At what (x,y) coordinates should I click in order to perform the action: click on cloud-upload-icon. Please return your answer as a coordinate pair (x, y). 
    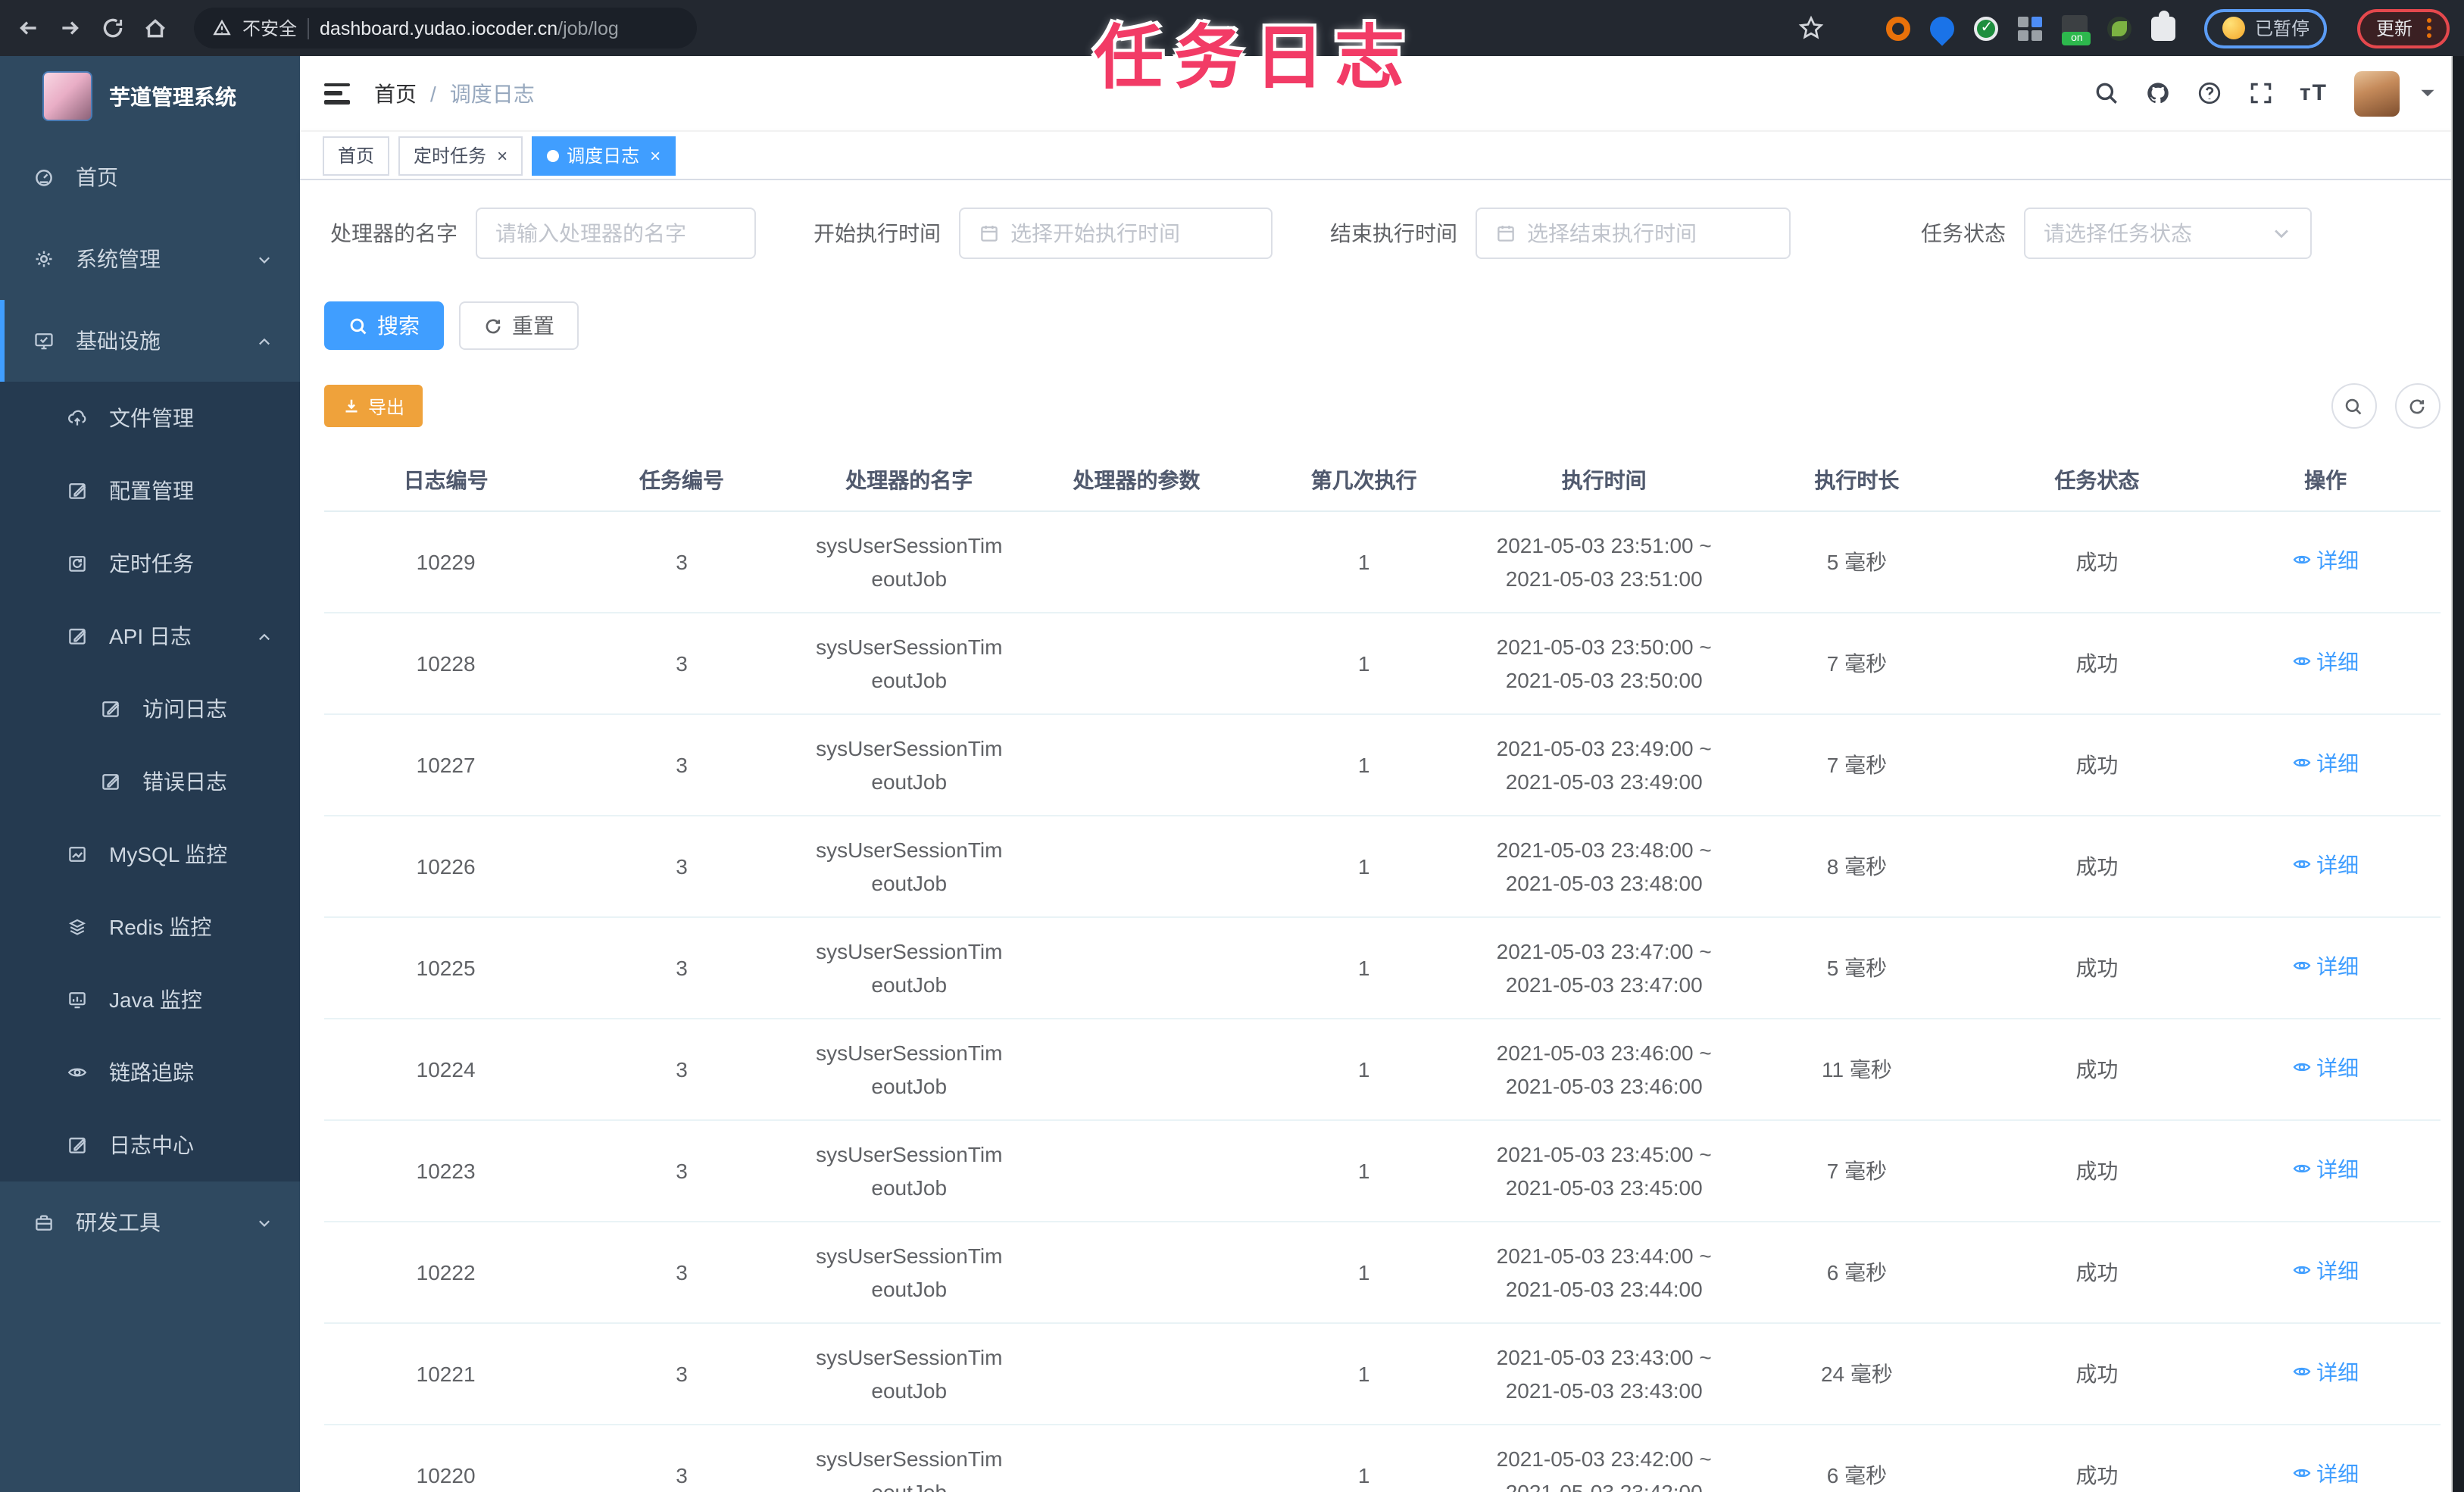
    Looking at the image, I should click on (77, 418).